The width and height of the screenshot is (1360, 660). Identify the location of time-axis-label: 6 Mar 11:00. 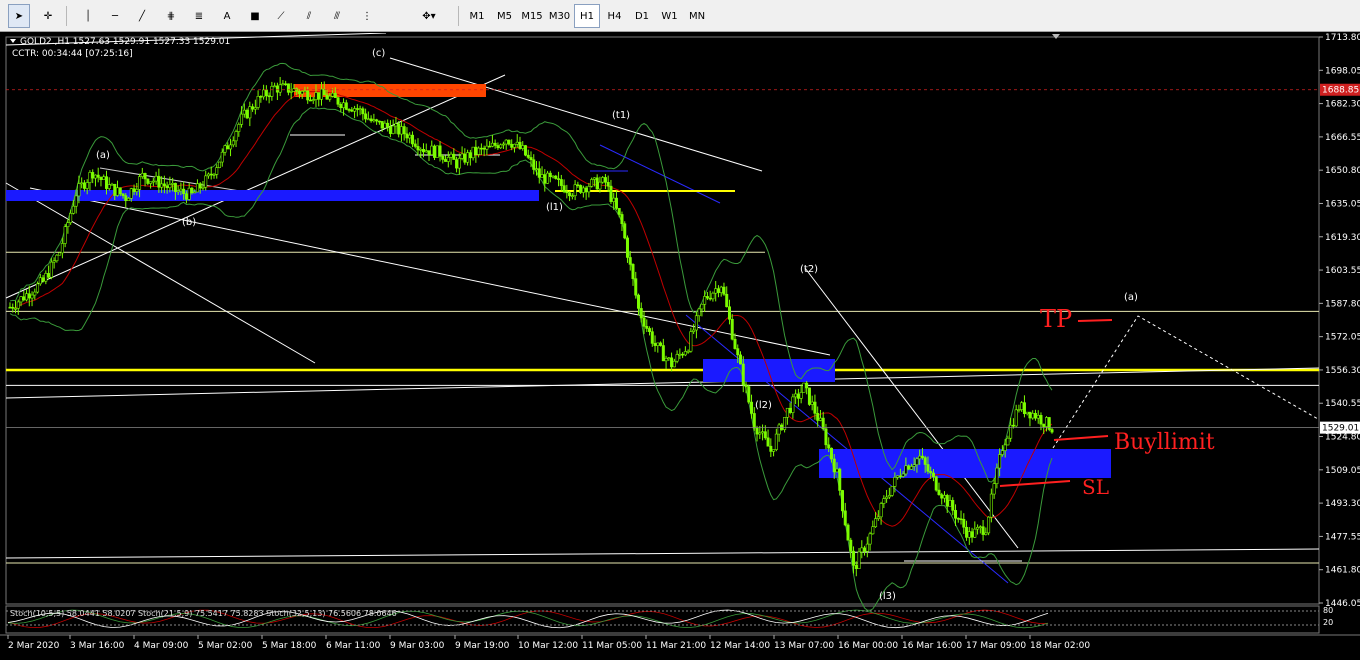
(353, 646).